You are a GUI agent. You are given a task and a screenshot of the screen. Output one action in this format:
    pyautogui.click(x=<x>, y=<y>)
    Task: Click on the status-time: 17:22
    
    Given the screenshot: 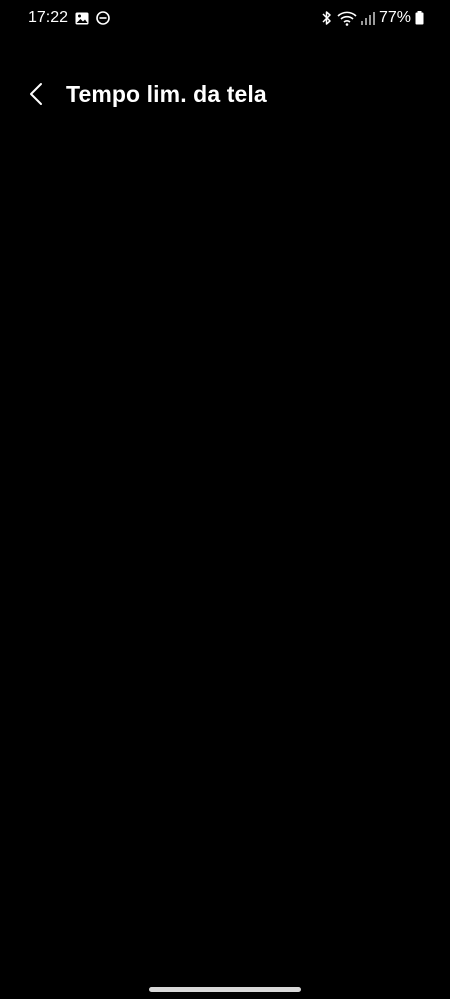 What is the action you would take?
    pyautogui.click(x=48, y=17)
    